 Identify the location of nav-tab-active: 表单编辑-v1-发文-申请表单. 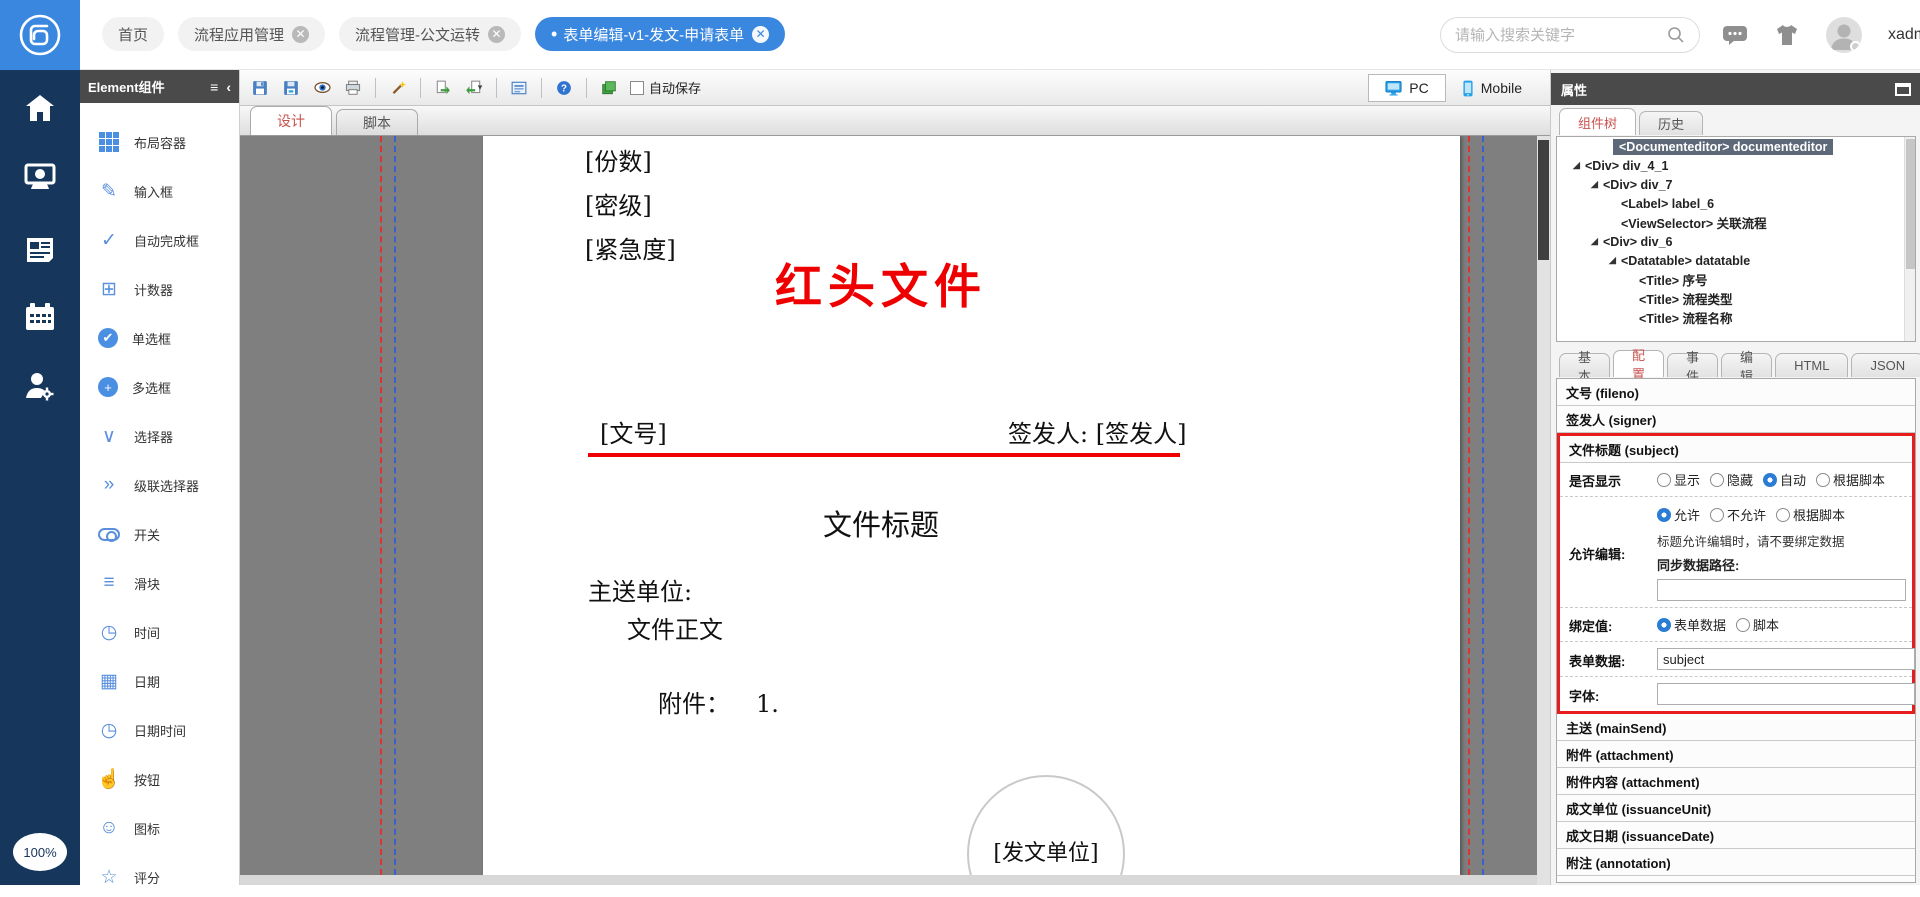
(660, 34).